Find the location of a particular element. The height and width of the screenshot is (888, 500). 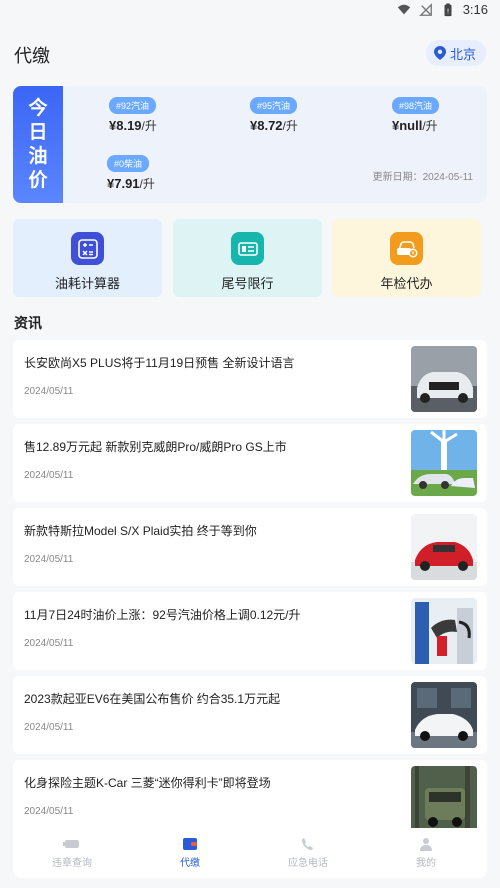

news-title: 2023款起亚EV6在美国公布售价 约合35.1万元起 is located at coordinates (152, 699).